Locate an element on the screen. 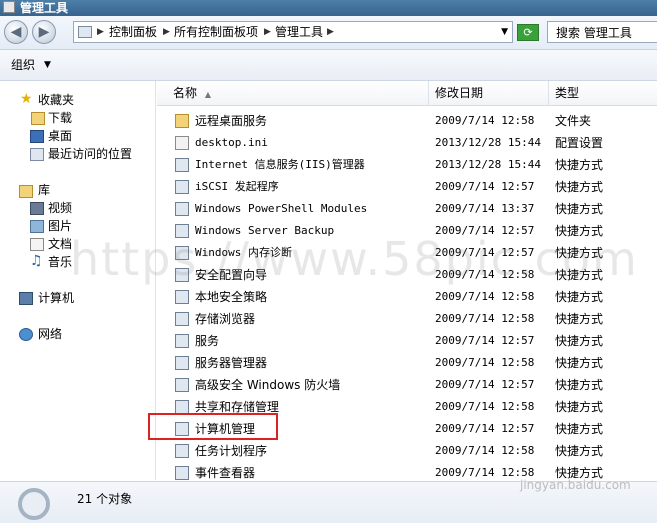 The width and height of the screenshot is (657, 523). favorites-star-icon: ★ is located at coordinates (26, 99).